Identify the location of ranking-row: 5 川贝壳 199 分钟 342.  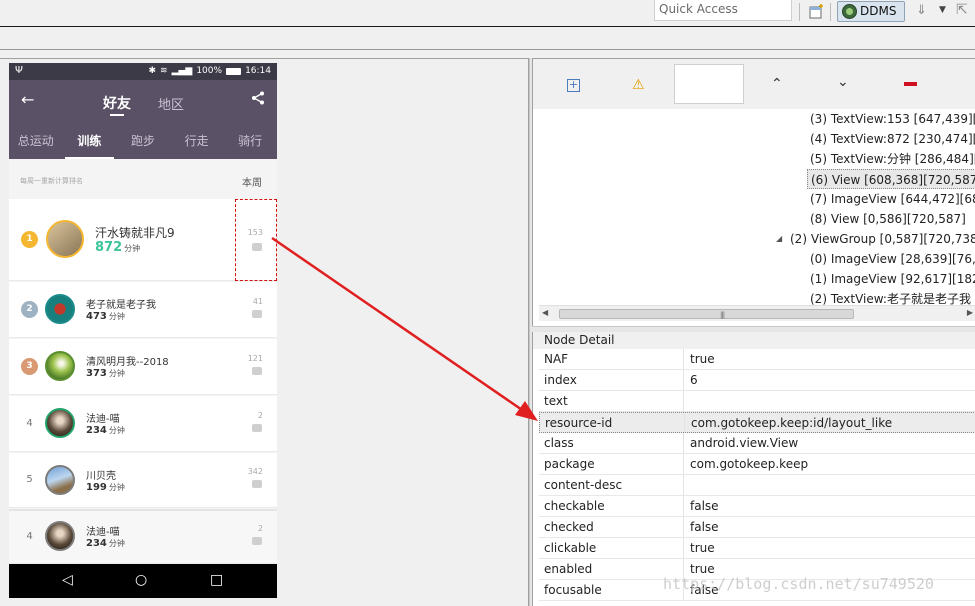
(143, 480).